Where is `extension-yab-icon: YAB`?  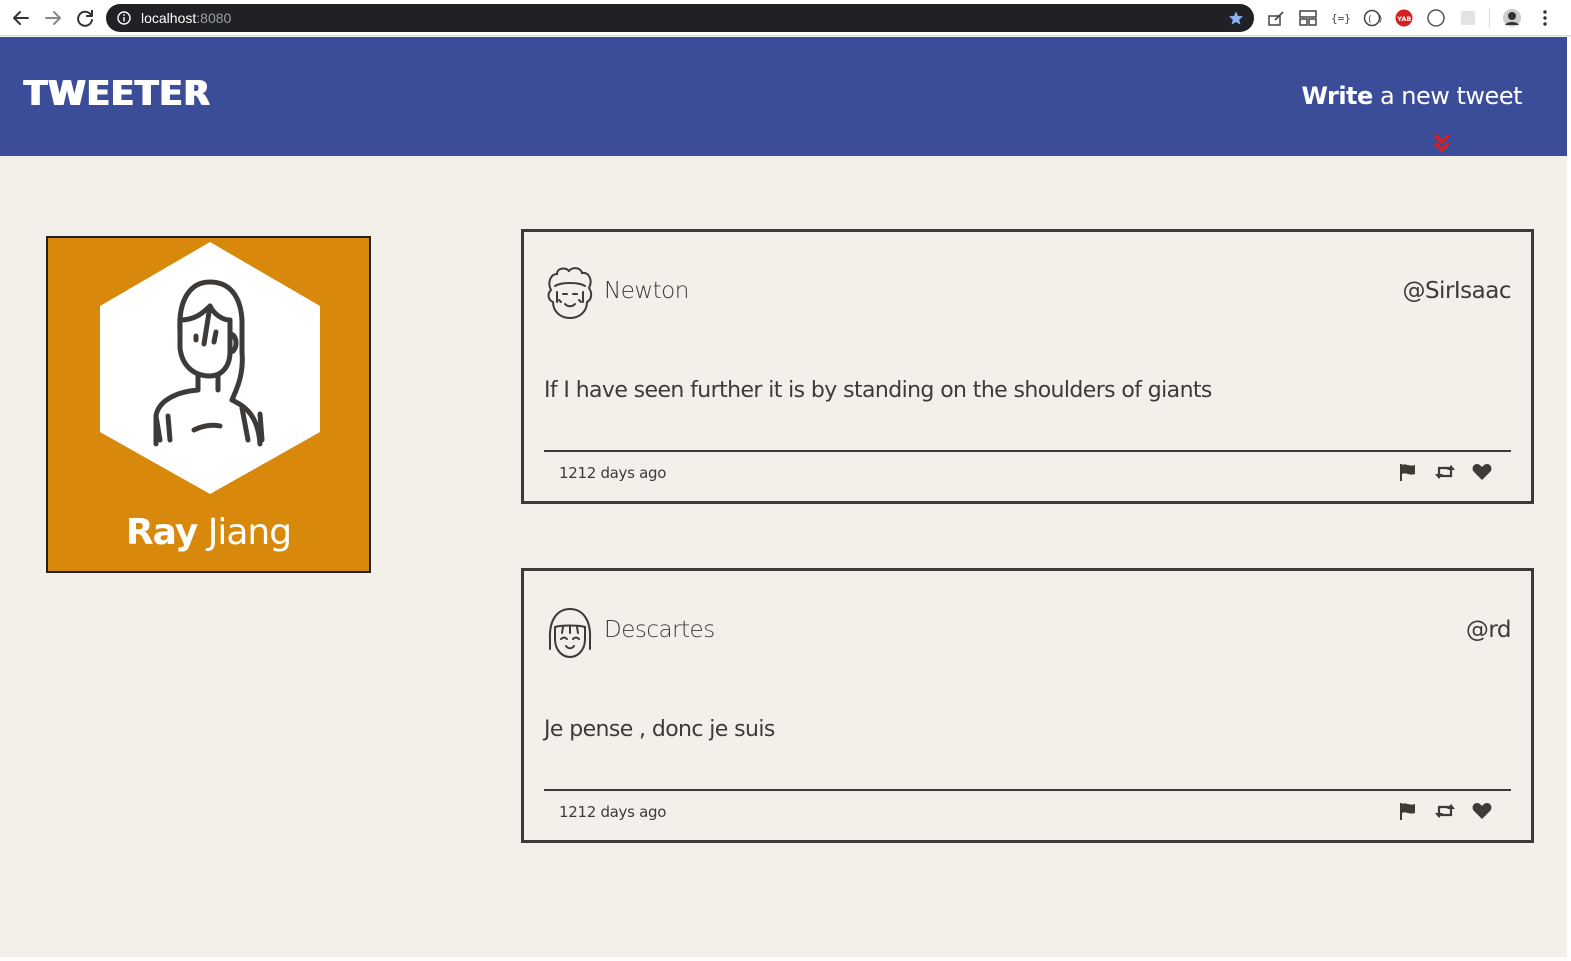 extension-yab-icon: YAB is located at coordinates (1404, 18).